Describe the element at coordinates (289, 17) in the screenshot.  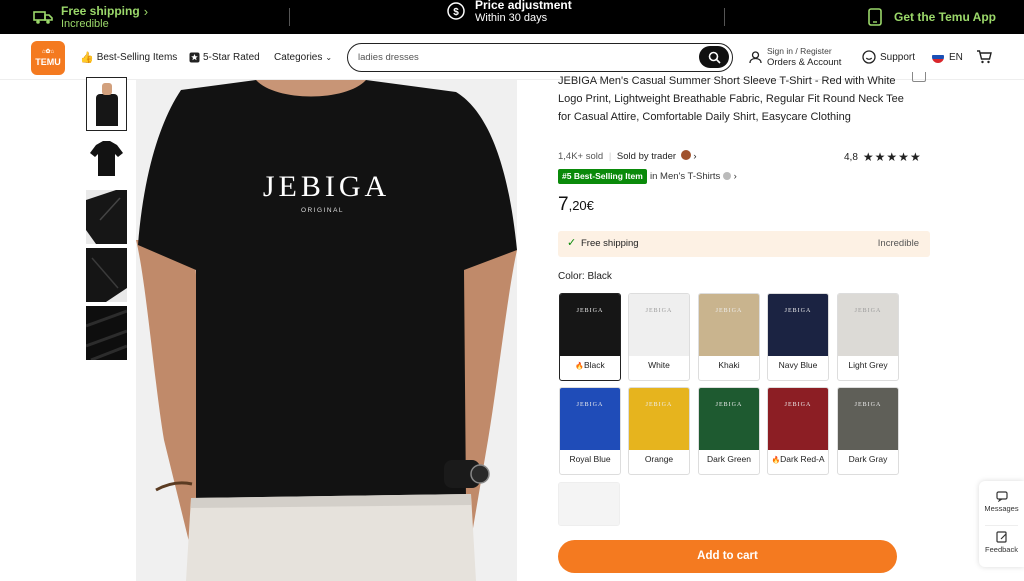
I see `divider` at that location.